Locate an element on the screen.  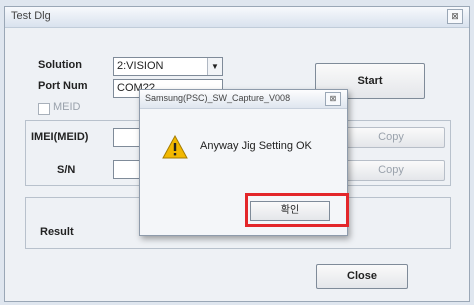
dialog-close-button: ⊠ is located at coordinates (333, 99).